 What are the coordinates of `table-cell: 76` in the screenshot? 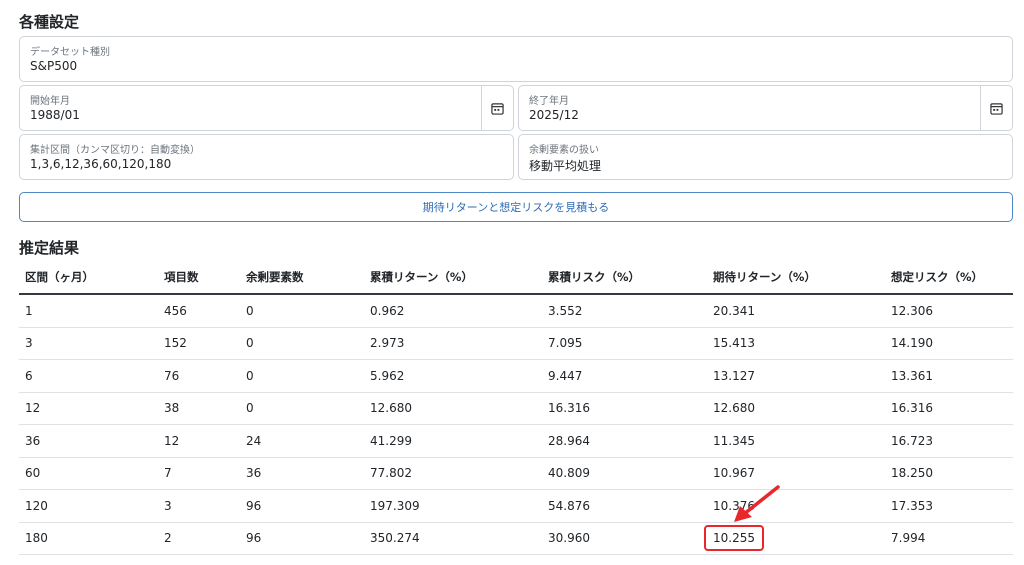 It's located at (199, 376).